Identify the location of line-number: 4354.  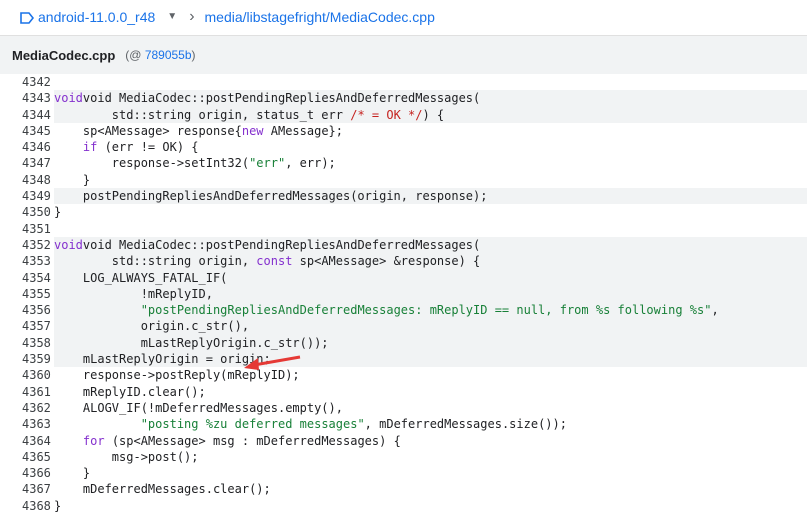
(33, 277).